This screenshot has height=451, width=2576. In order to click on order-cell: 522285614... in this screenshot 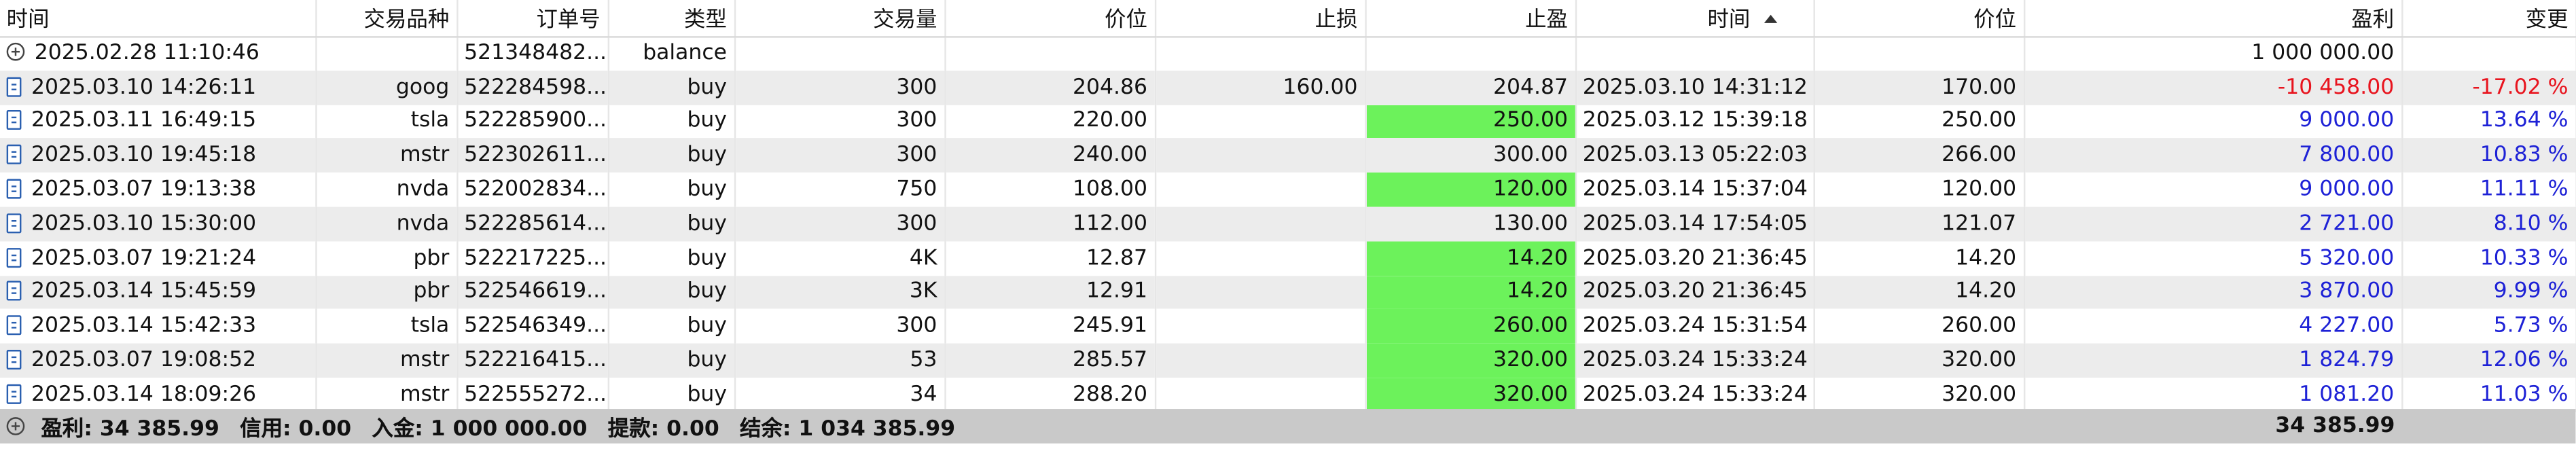, I will do `click(533, 223)`.